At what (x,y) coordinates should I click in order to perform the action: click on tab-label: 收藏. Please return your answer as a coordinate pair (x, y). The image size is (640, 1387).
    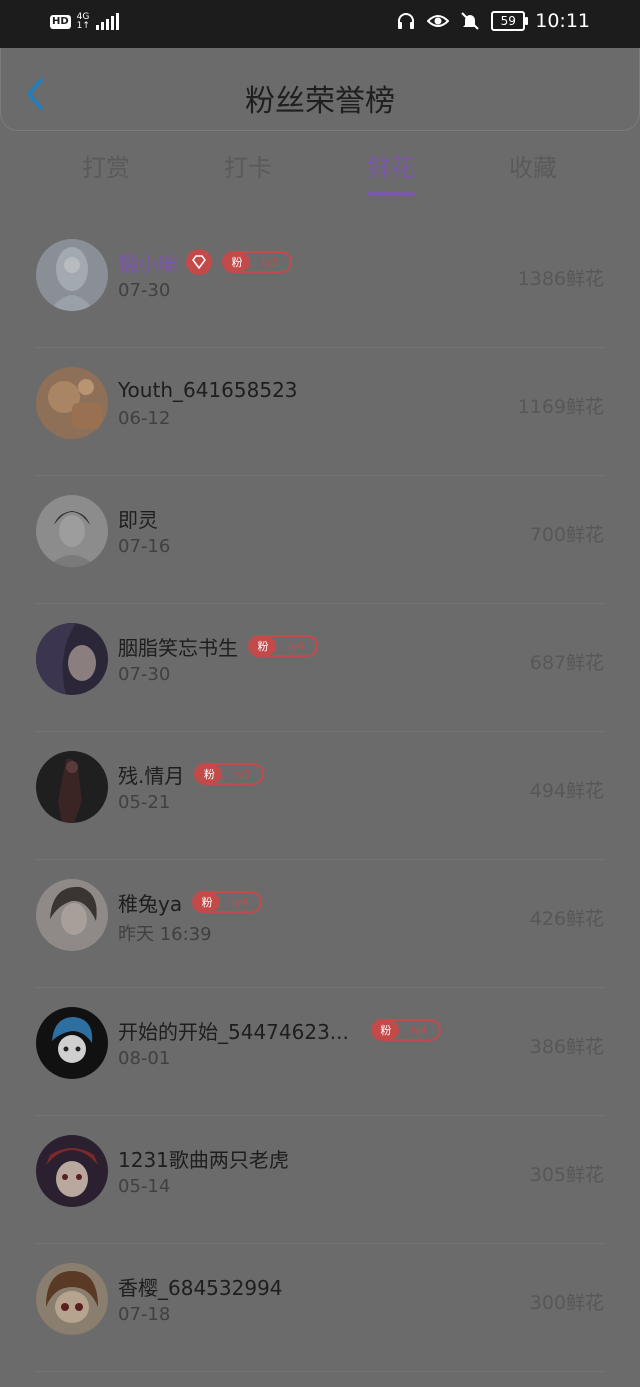
    Looking at the image, I should click on (533, 168).